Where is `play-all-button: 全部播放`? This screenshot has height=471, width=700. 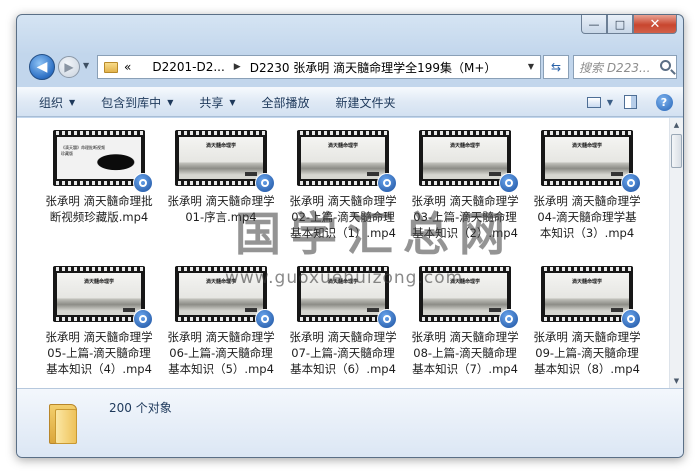 play-all-button: 全部播放 is located at coordinates (286, 102).